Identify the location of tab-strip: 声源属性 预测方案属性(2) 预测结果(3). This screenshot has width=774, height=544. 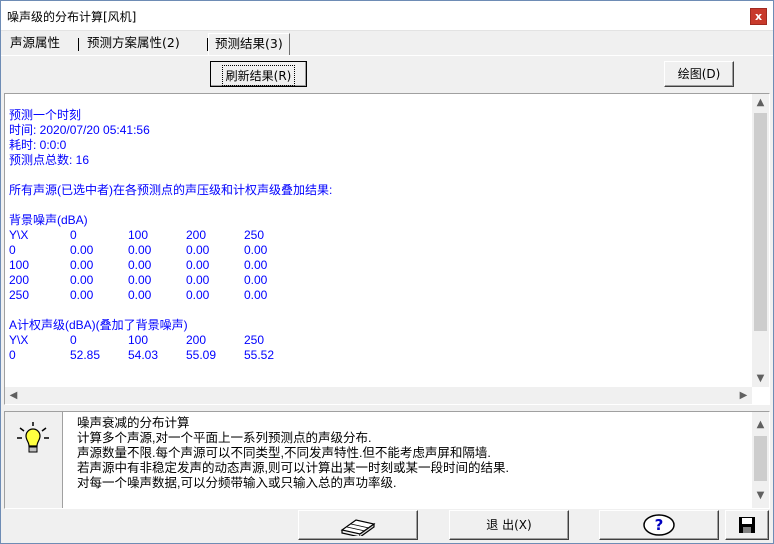
(387, 44).